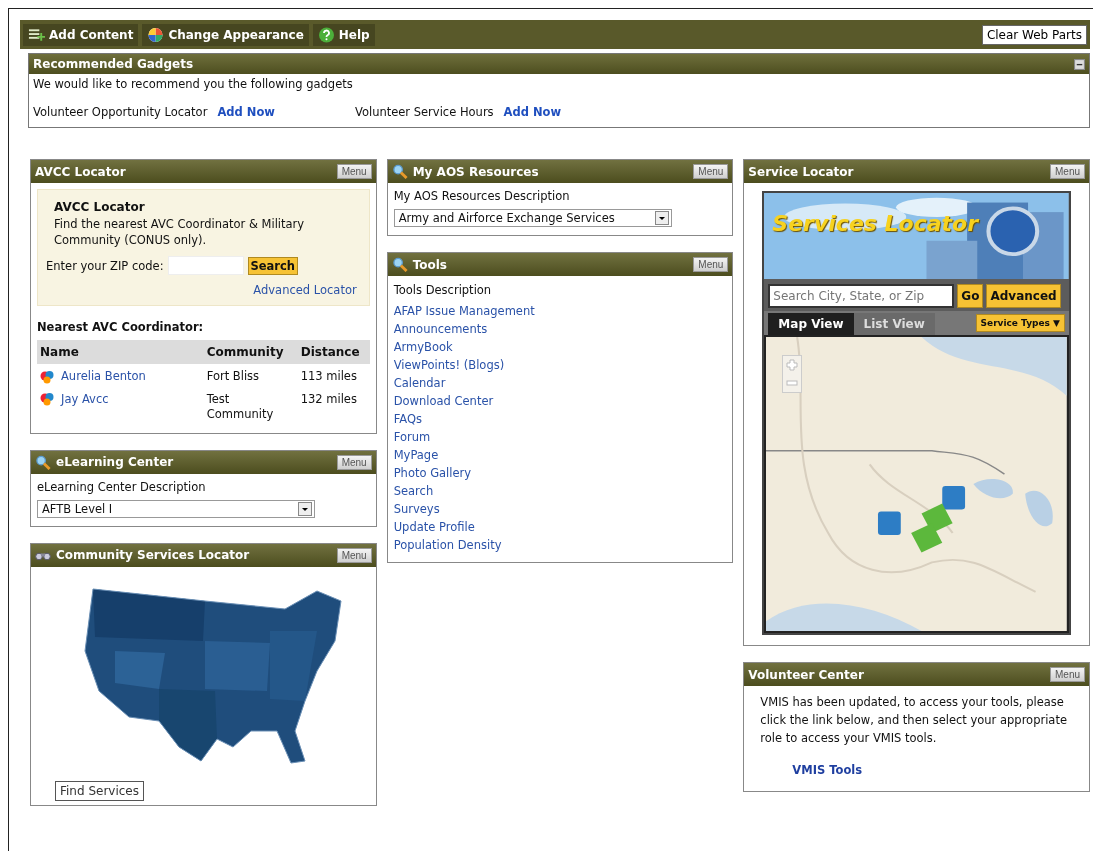  I want to click on tool-link: Population Density, so click(447, 545).